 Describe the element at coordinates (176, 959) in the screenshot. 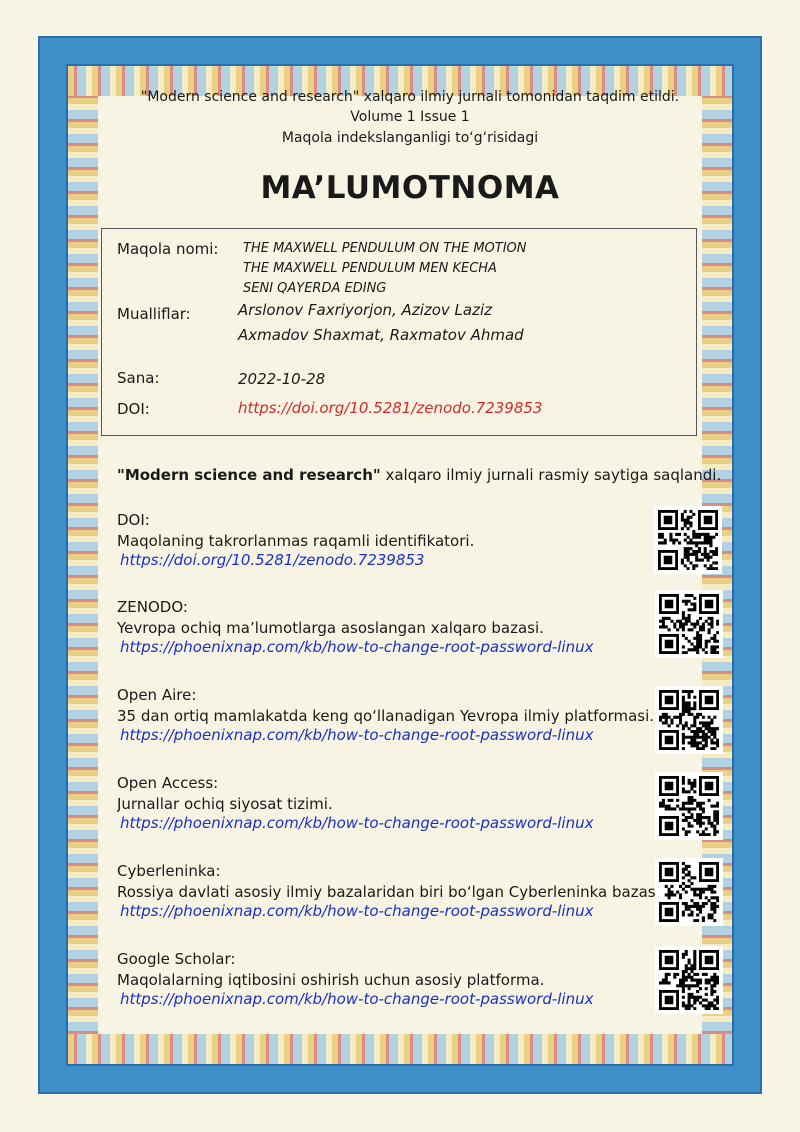

I see `section-title: Google Scholar:` at that location.